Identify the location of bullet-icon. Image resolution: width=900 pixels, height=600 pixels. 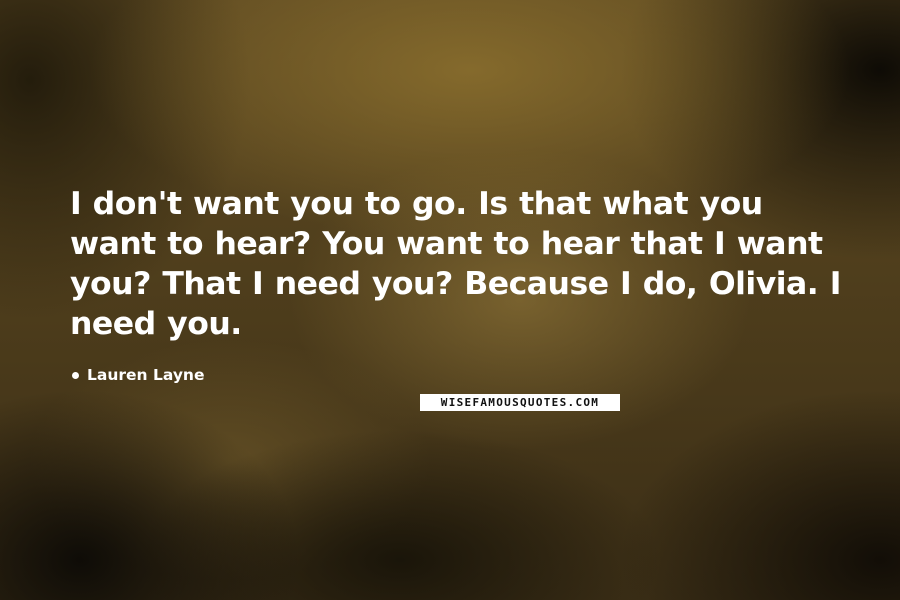
(75, 375).